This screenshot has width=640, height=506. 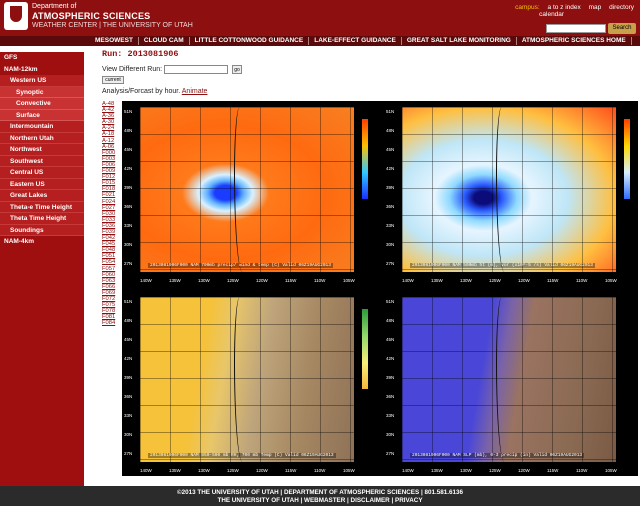 I want to click on sidebar-item: Northern Utah, so click(x=42, y=138).